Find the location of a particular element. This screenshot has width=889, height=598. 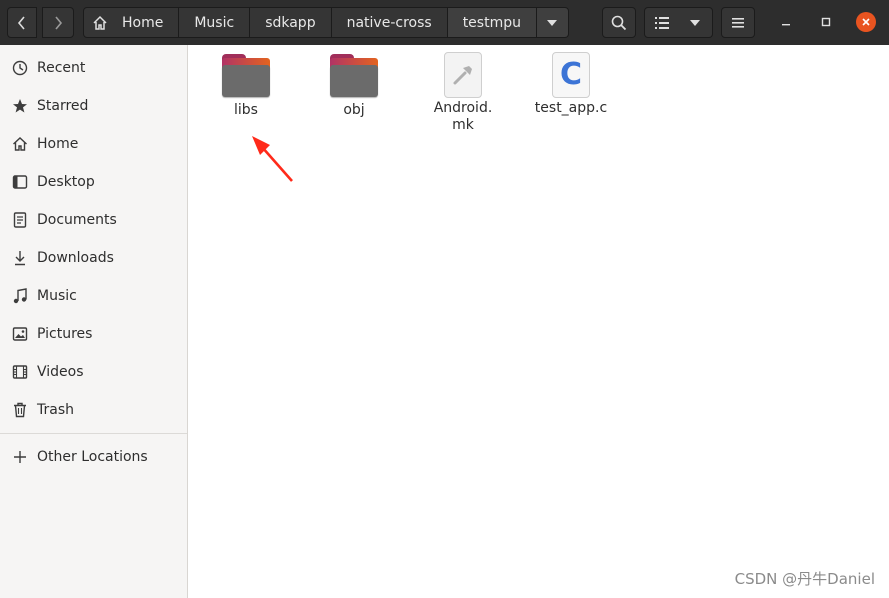

sidebar-item-label: Starred is located at coordinates (63, 106).